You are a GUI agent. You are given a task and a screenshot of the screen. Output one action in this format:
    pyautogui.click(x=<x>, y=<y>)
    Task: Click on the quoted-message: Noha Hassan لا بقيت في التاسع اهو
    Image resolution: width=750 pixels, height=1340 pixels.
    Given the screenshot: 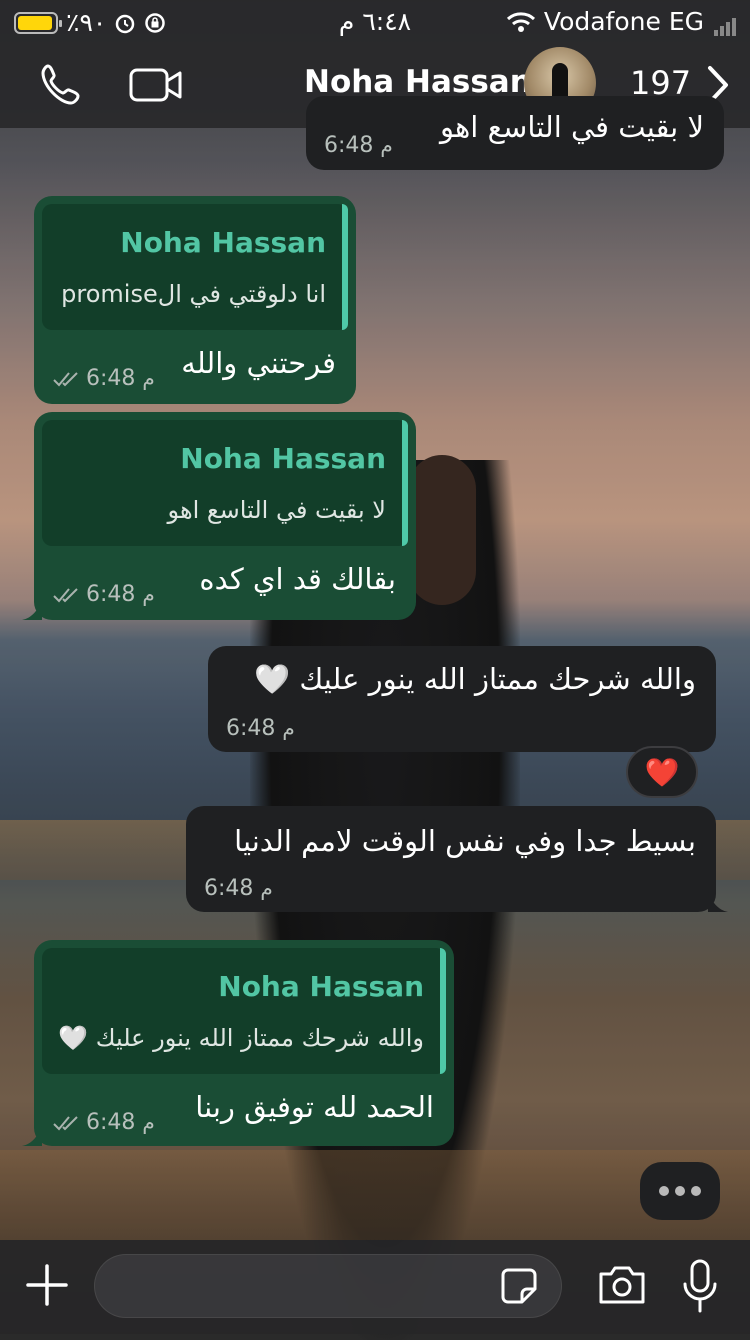 What is the action you would take?
    pyautogui.click(x=225, y=483)
    